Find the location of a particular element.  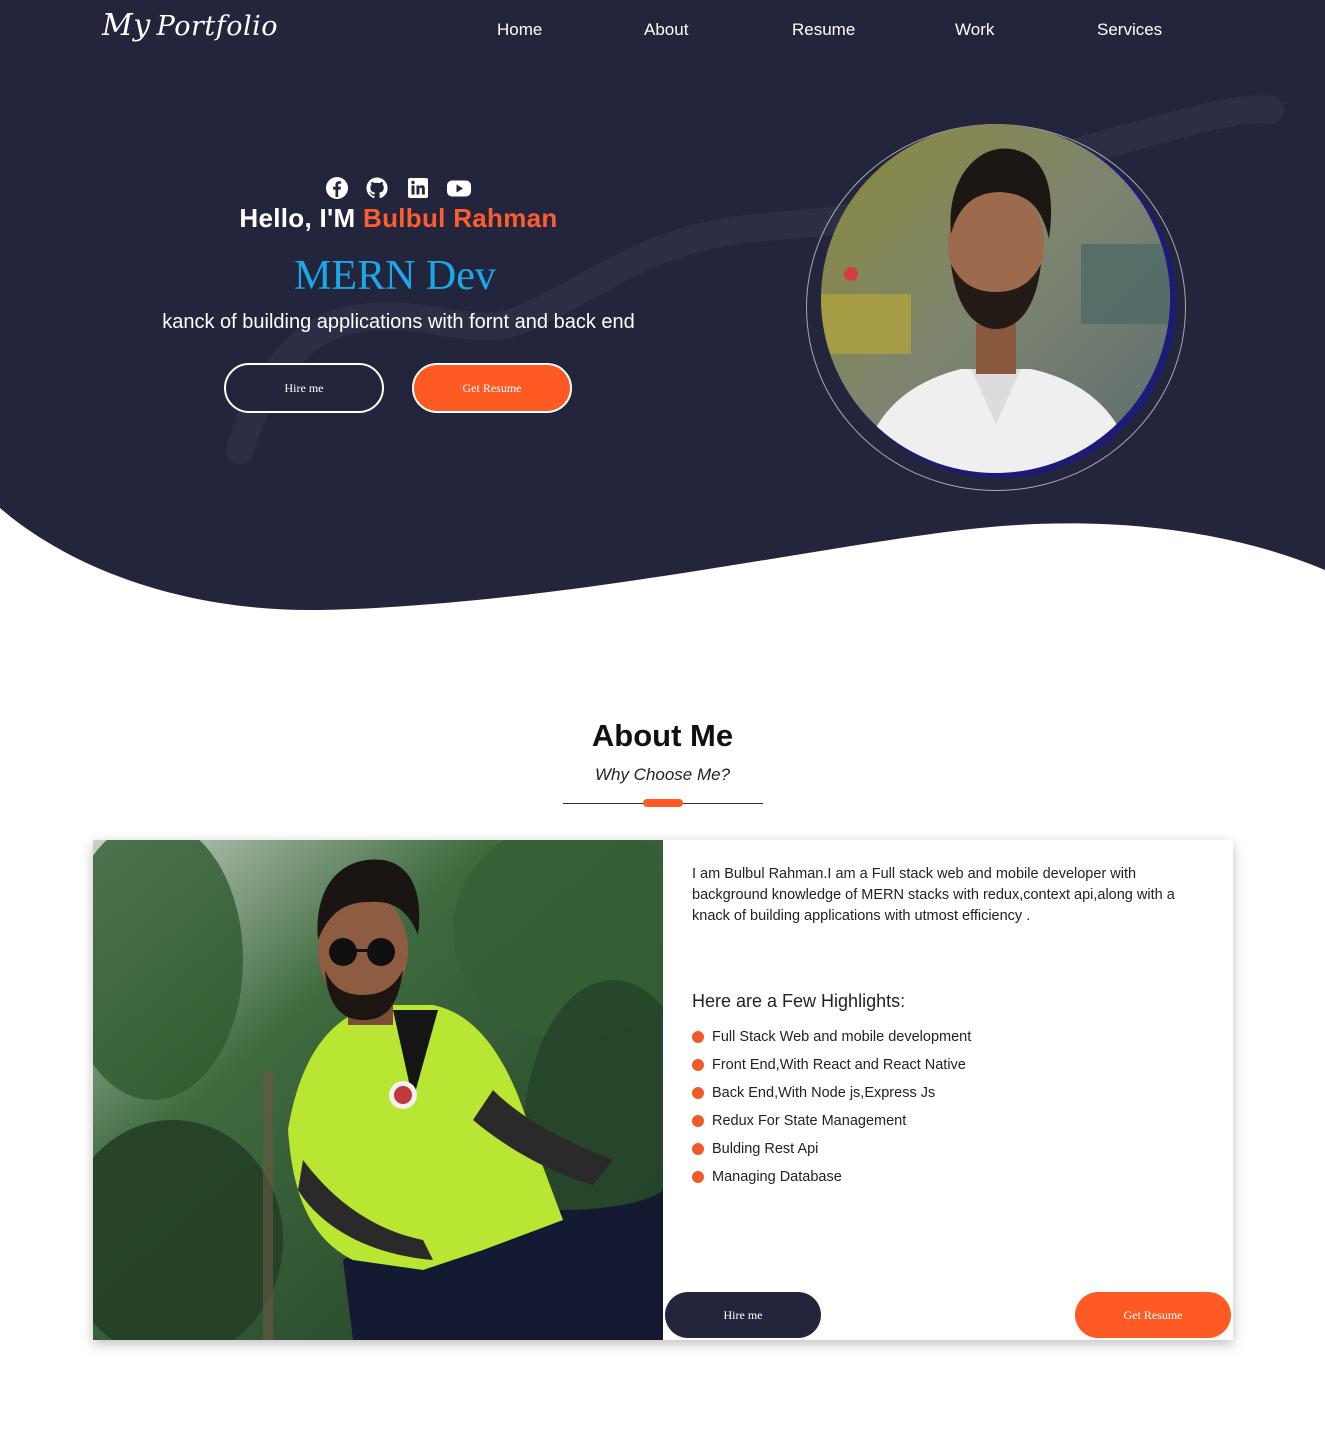

highlight-text: Managing Database is located at coordinates (777, 1177).